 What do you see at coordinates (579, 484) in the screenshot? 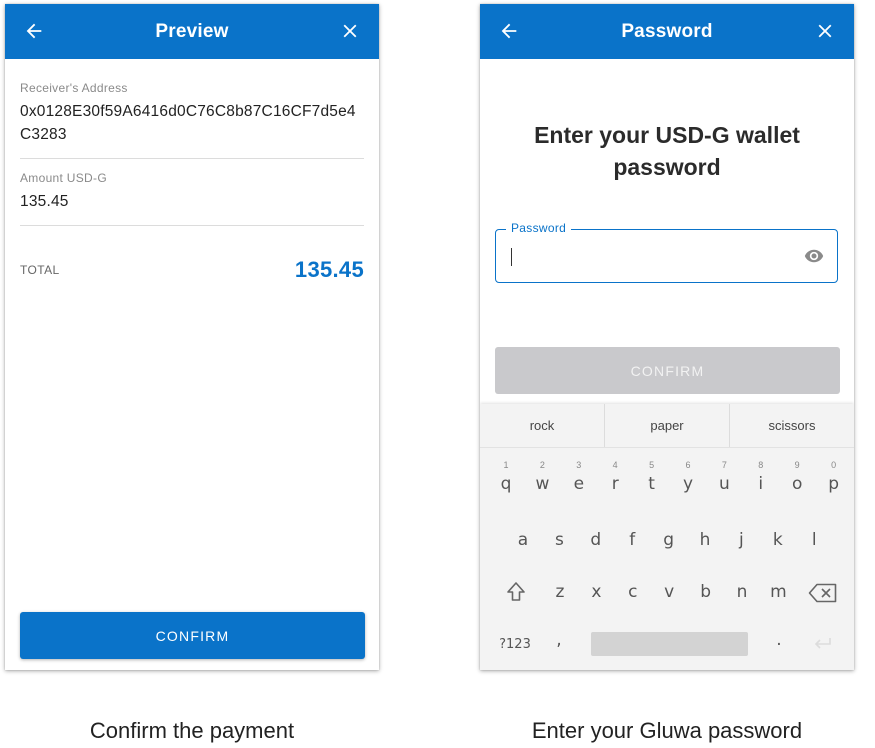
I see `key-character: e` at bounding box center [579, 484].